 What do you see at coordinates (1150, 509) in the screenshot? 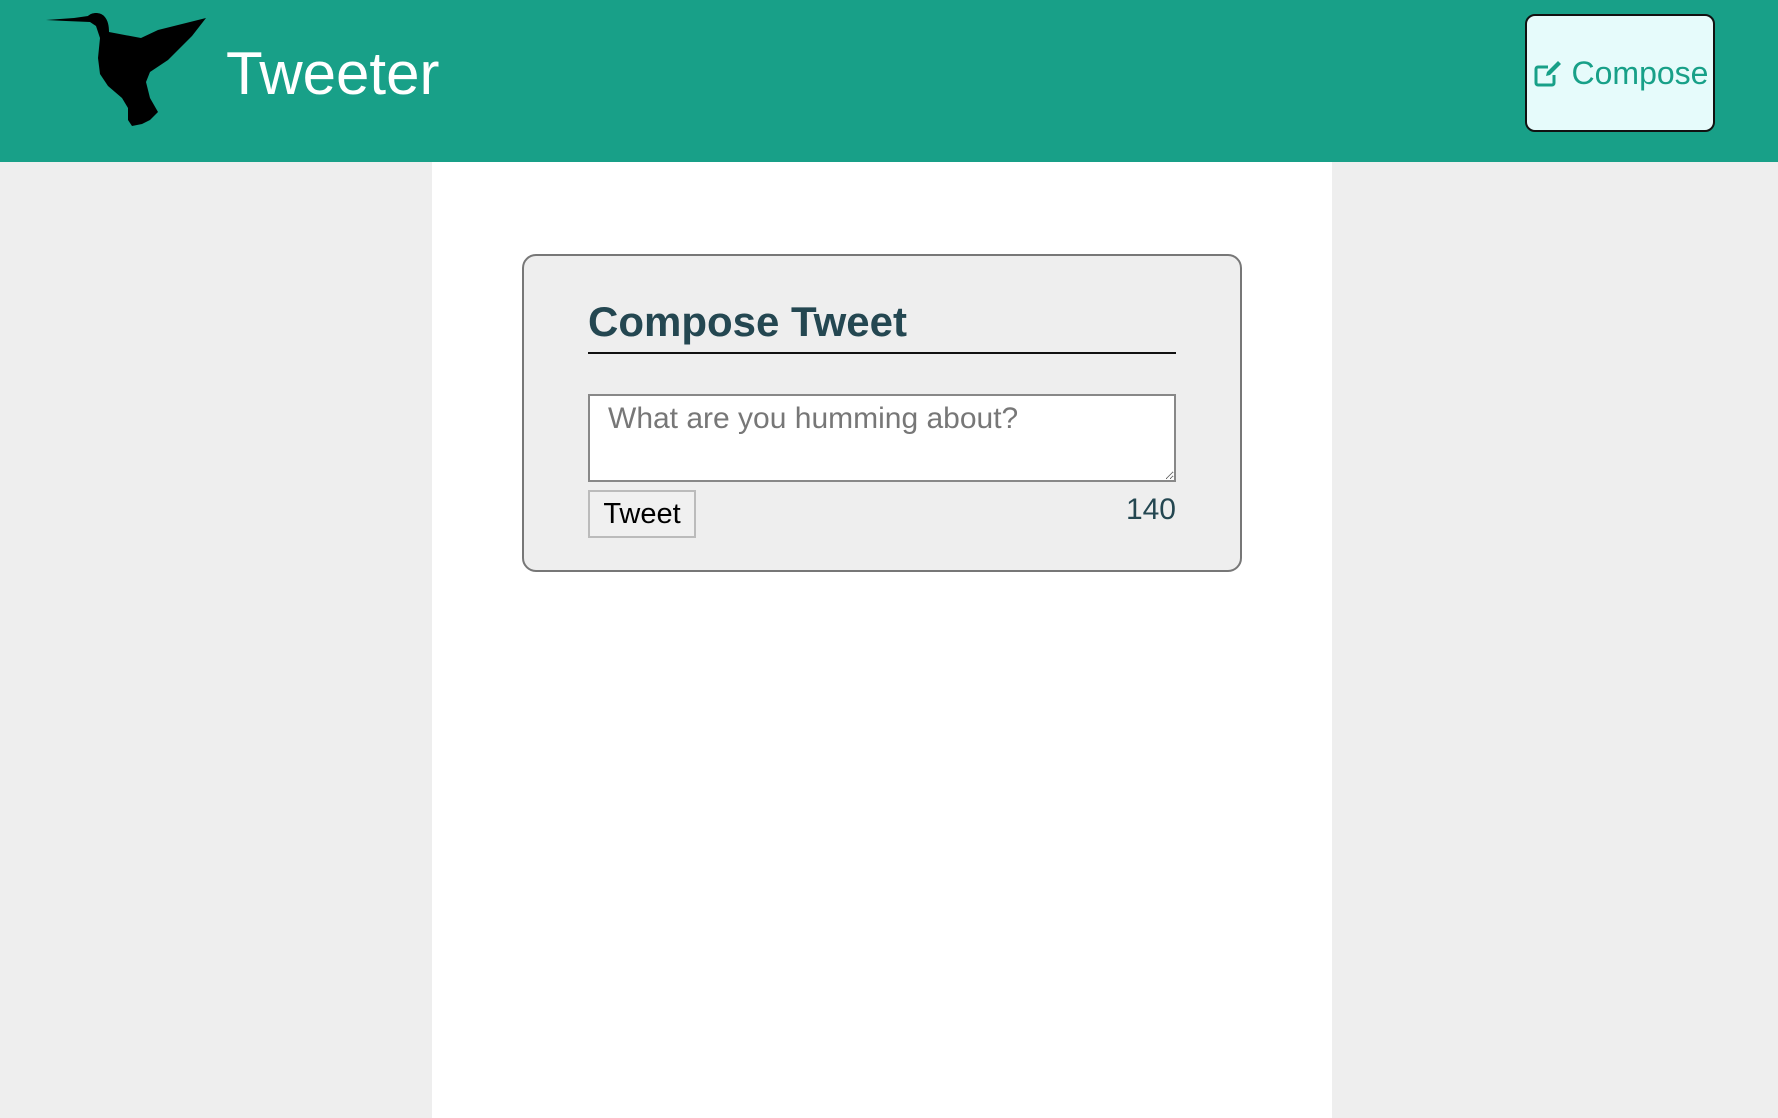
I see `character-counter: 140` at bounding box center [1150, 509].